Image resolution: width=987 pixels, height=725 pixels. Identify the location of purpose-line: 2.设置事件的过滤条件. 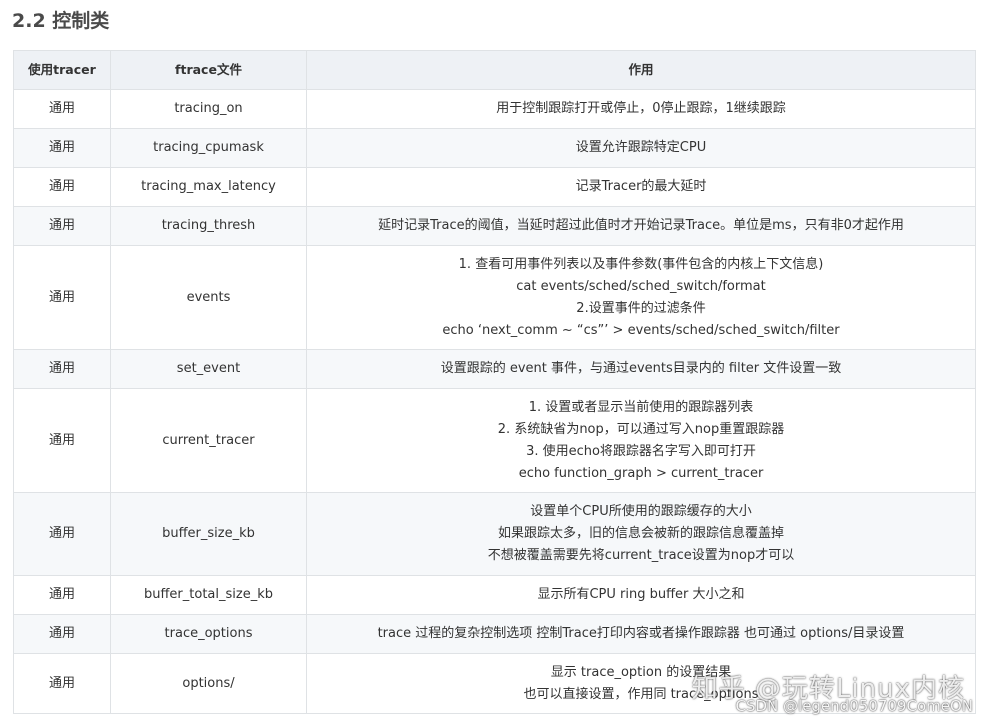
(641, 308).